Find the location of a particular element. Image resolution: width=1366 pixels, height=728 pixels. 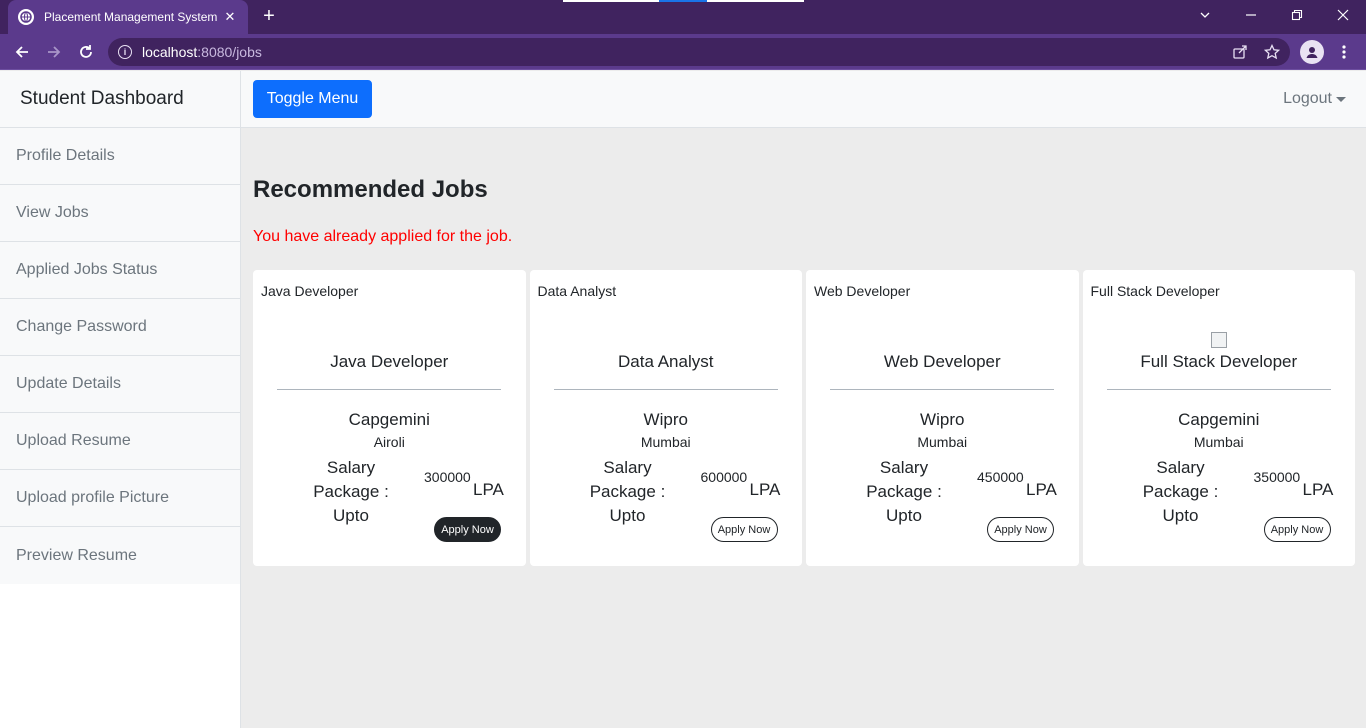

bookmark-star-icon is located at coordinates (1272, 52).